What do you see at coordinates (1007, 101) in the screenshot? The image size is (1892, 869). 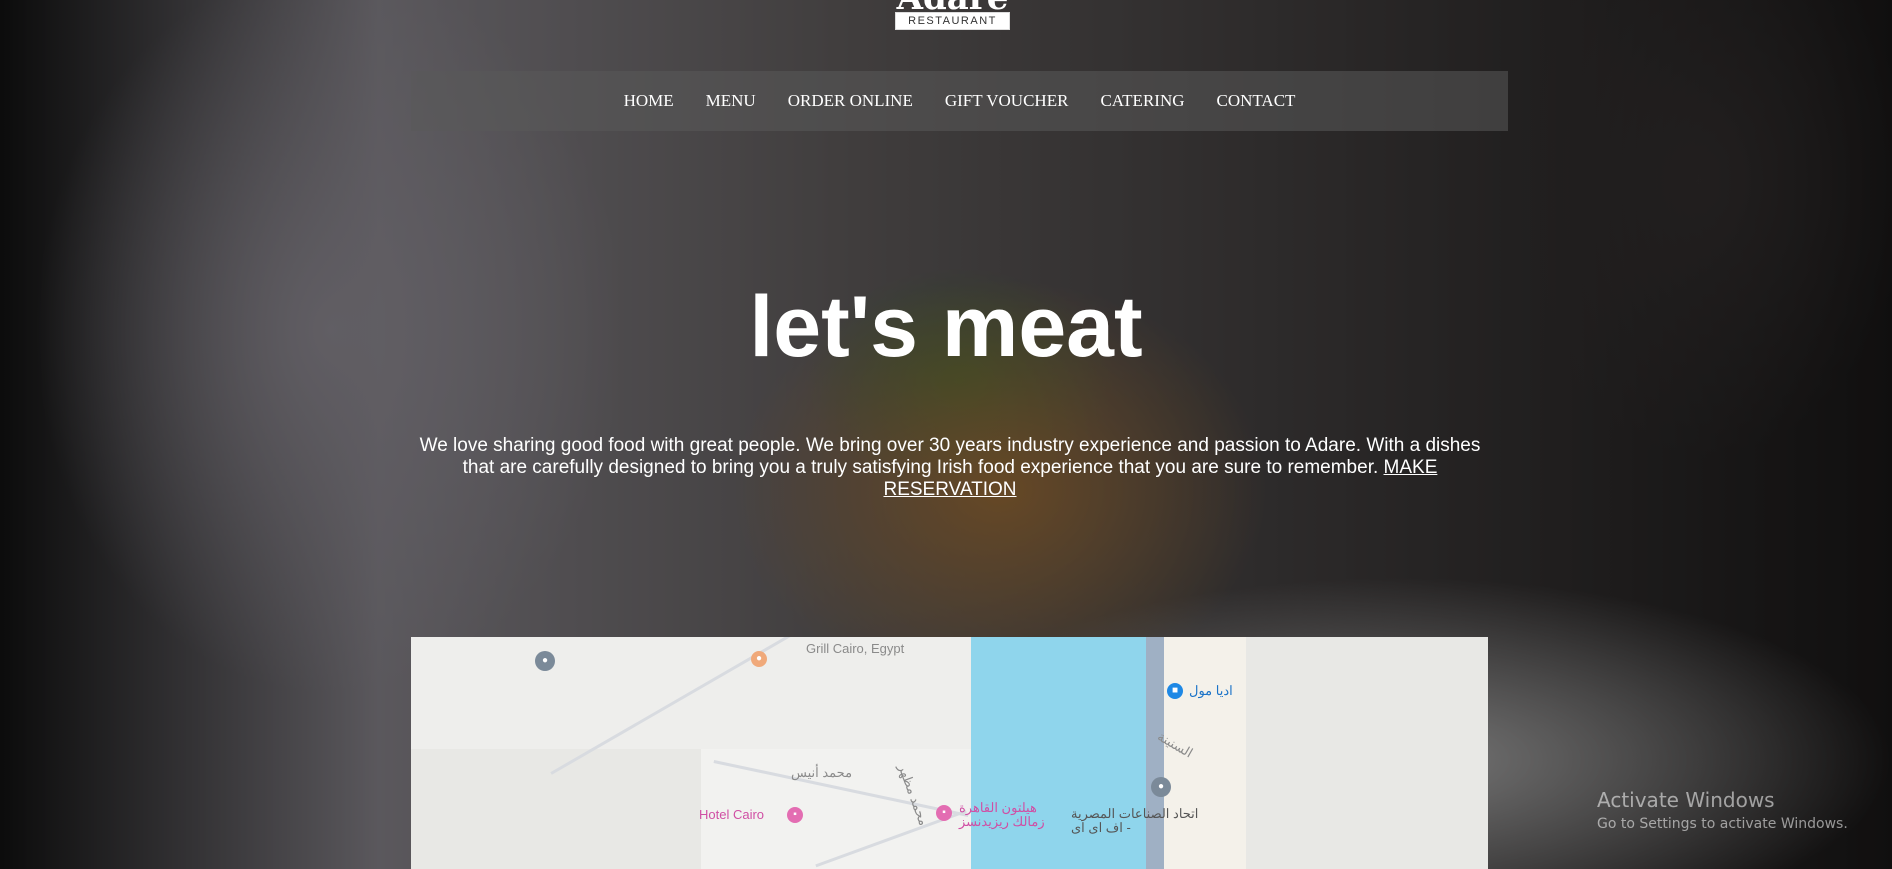 I see `nav-gift-voucher: GIFT VOUCHER` at bounding box center [1007, 101].